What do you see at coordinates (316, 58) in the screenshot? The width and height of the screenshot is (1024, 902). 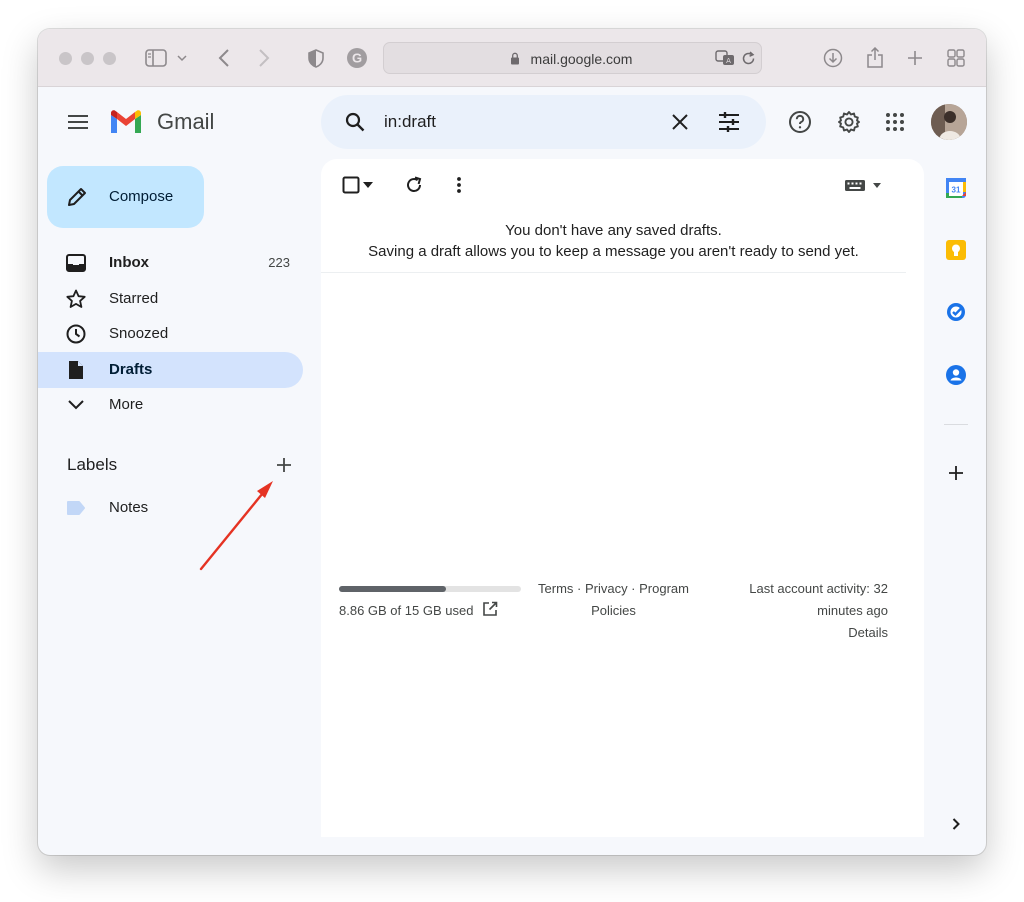 I see `privacy-shield-icon` at bounding box center [316, 58].